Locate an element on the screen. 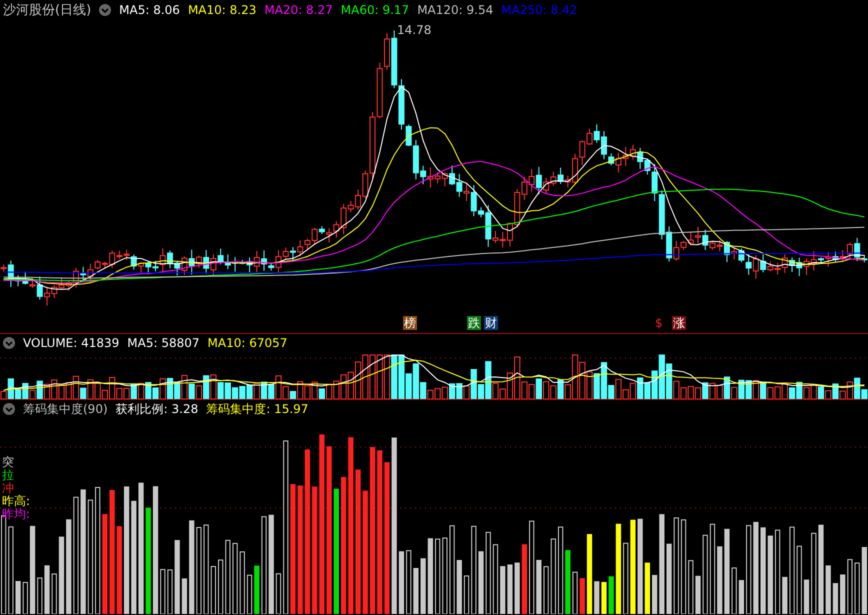  ma-legend: MA250: 8.42 is located at coordinates (539, 10).